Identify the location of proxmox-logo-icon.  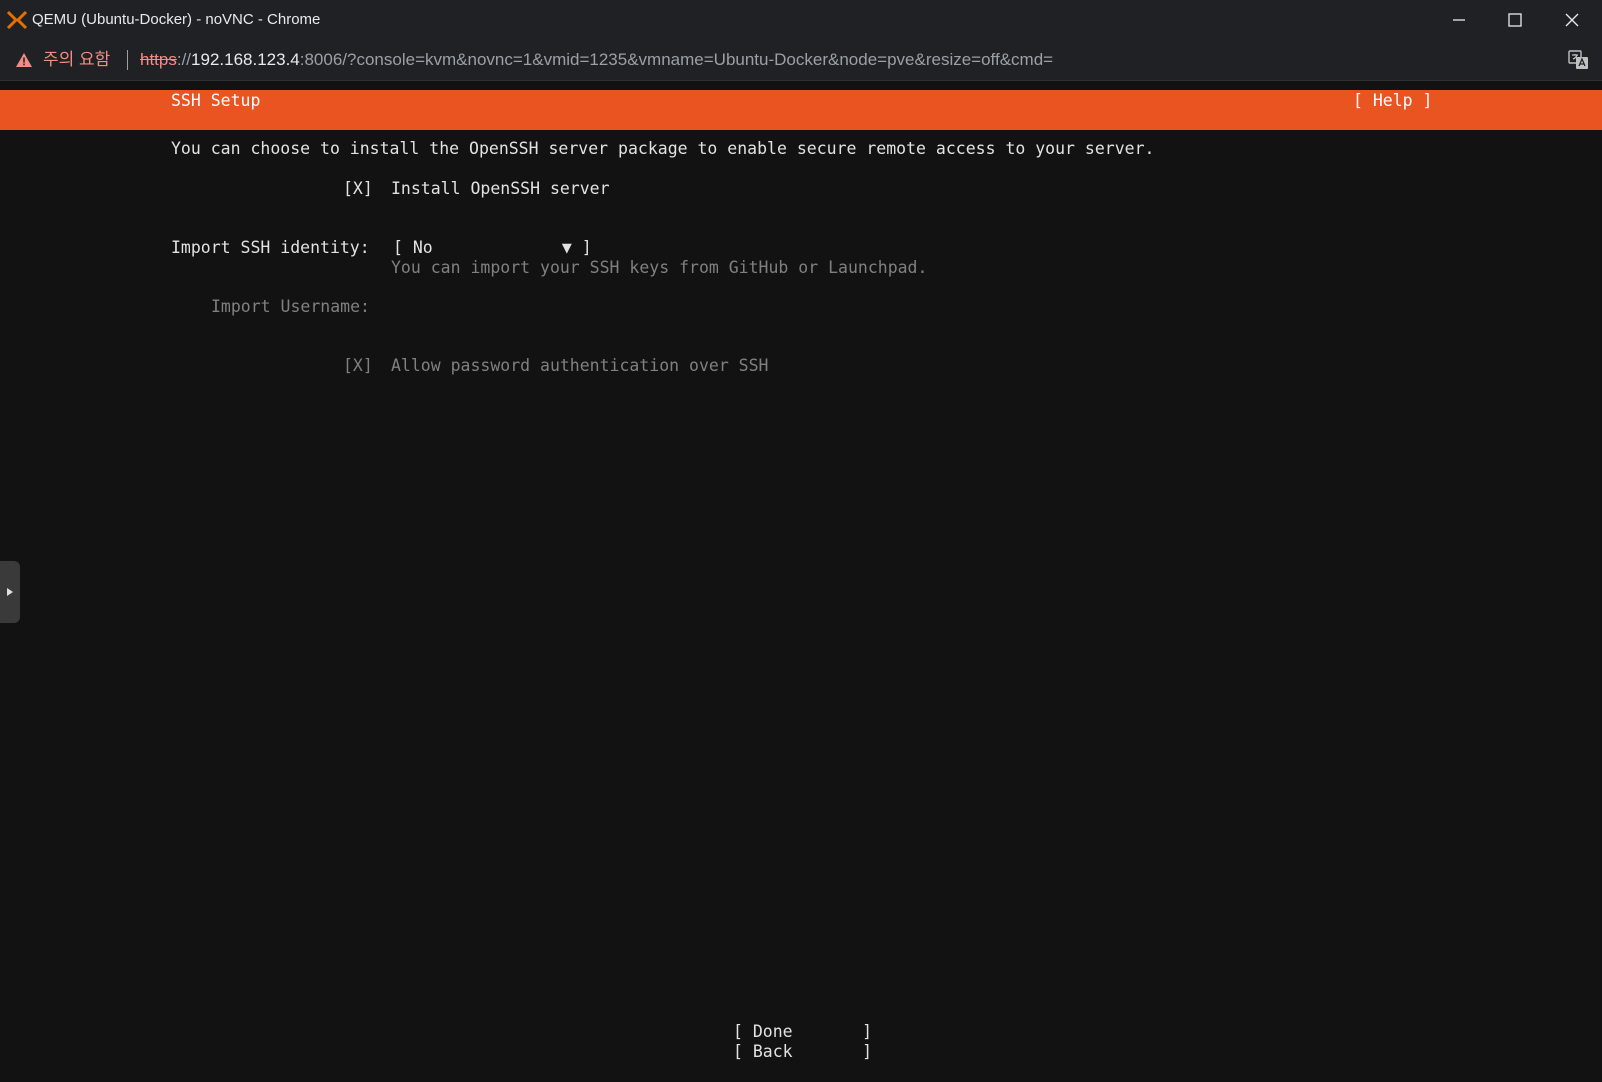
(17, 20).